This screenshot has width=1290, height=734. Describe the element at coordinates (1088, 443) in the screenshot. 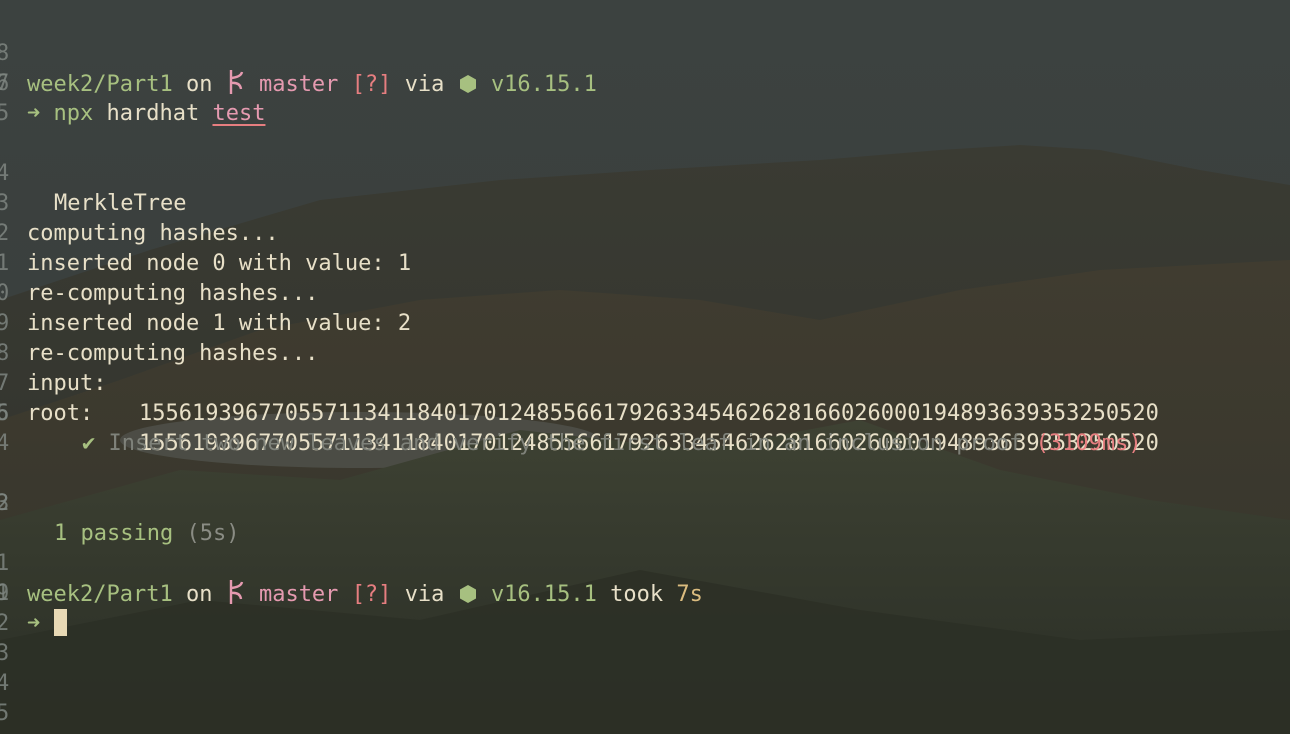

I see `test-duration: (3109ms)` at that location.